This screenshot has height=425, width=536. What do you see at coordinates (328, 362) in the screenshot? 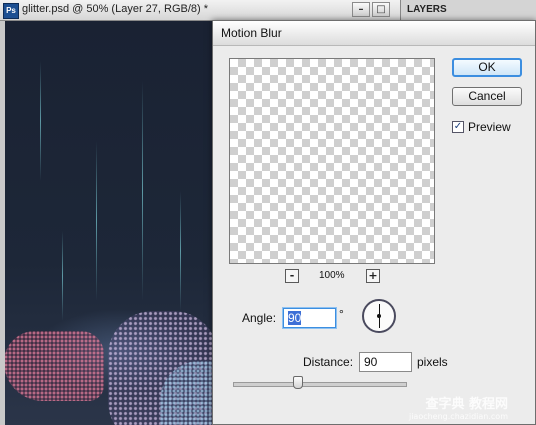
I see `distance-label: Distance:` at bounding box center [328, 362].